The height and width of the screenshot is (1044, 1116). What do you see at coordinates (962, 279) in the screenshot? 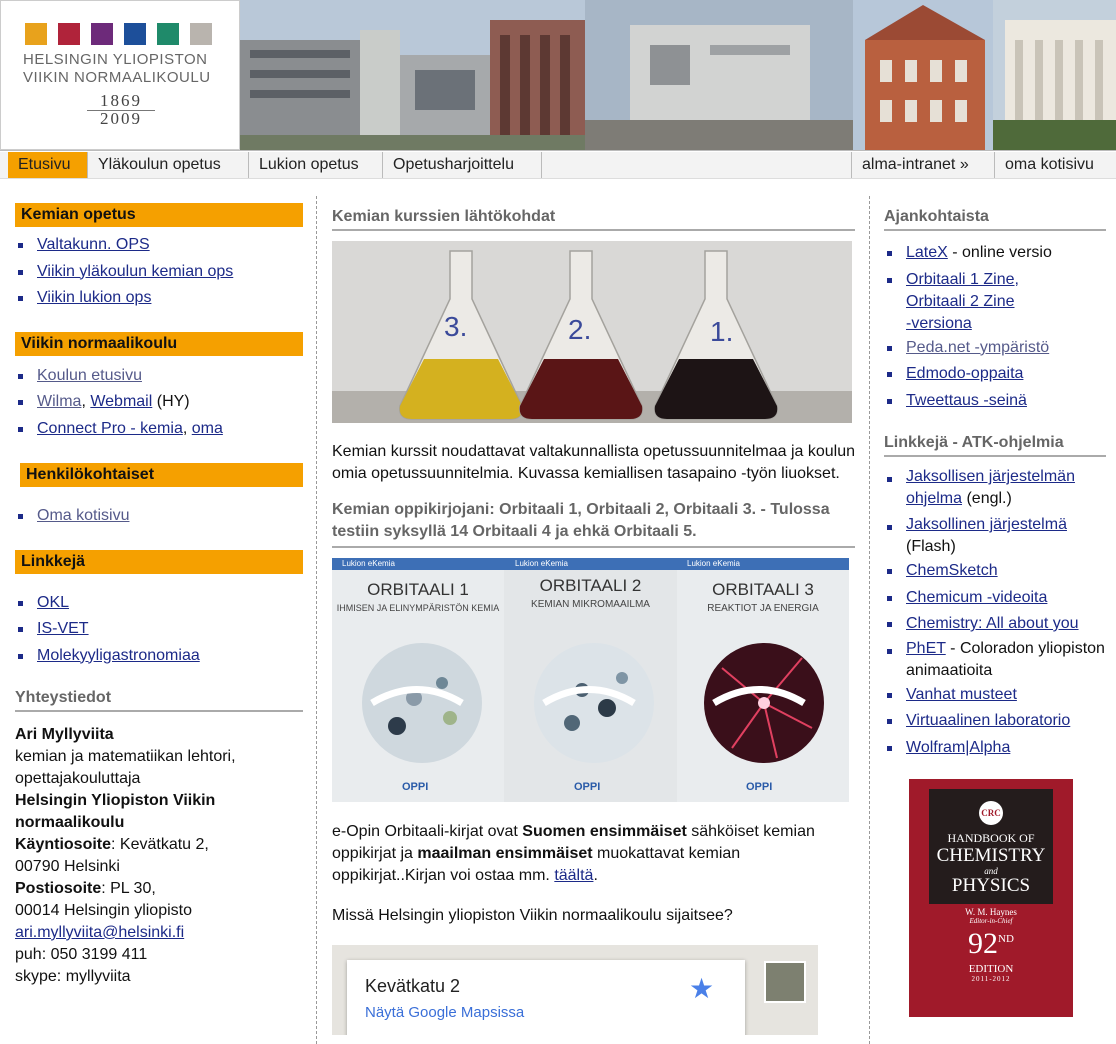
I see `text: Orbitaali 1 Zine,` at bounding box center [962, 279].